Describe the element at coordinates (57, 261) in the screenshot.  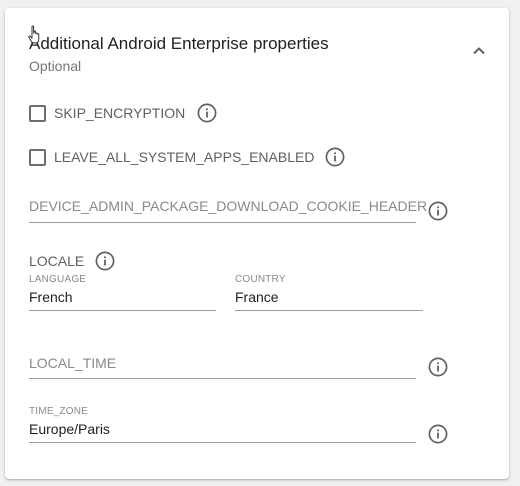
I see `locale-label: LOCALE` at that location.